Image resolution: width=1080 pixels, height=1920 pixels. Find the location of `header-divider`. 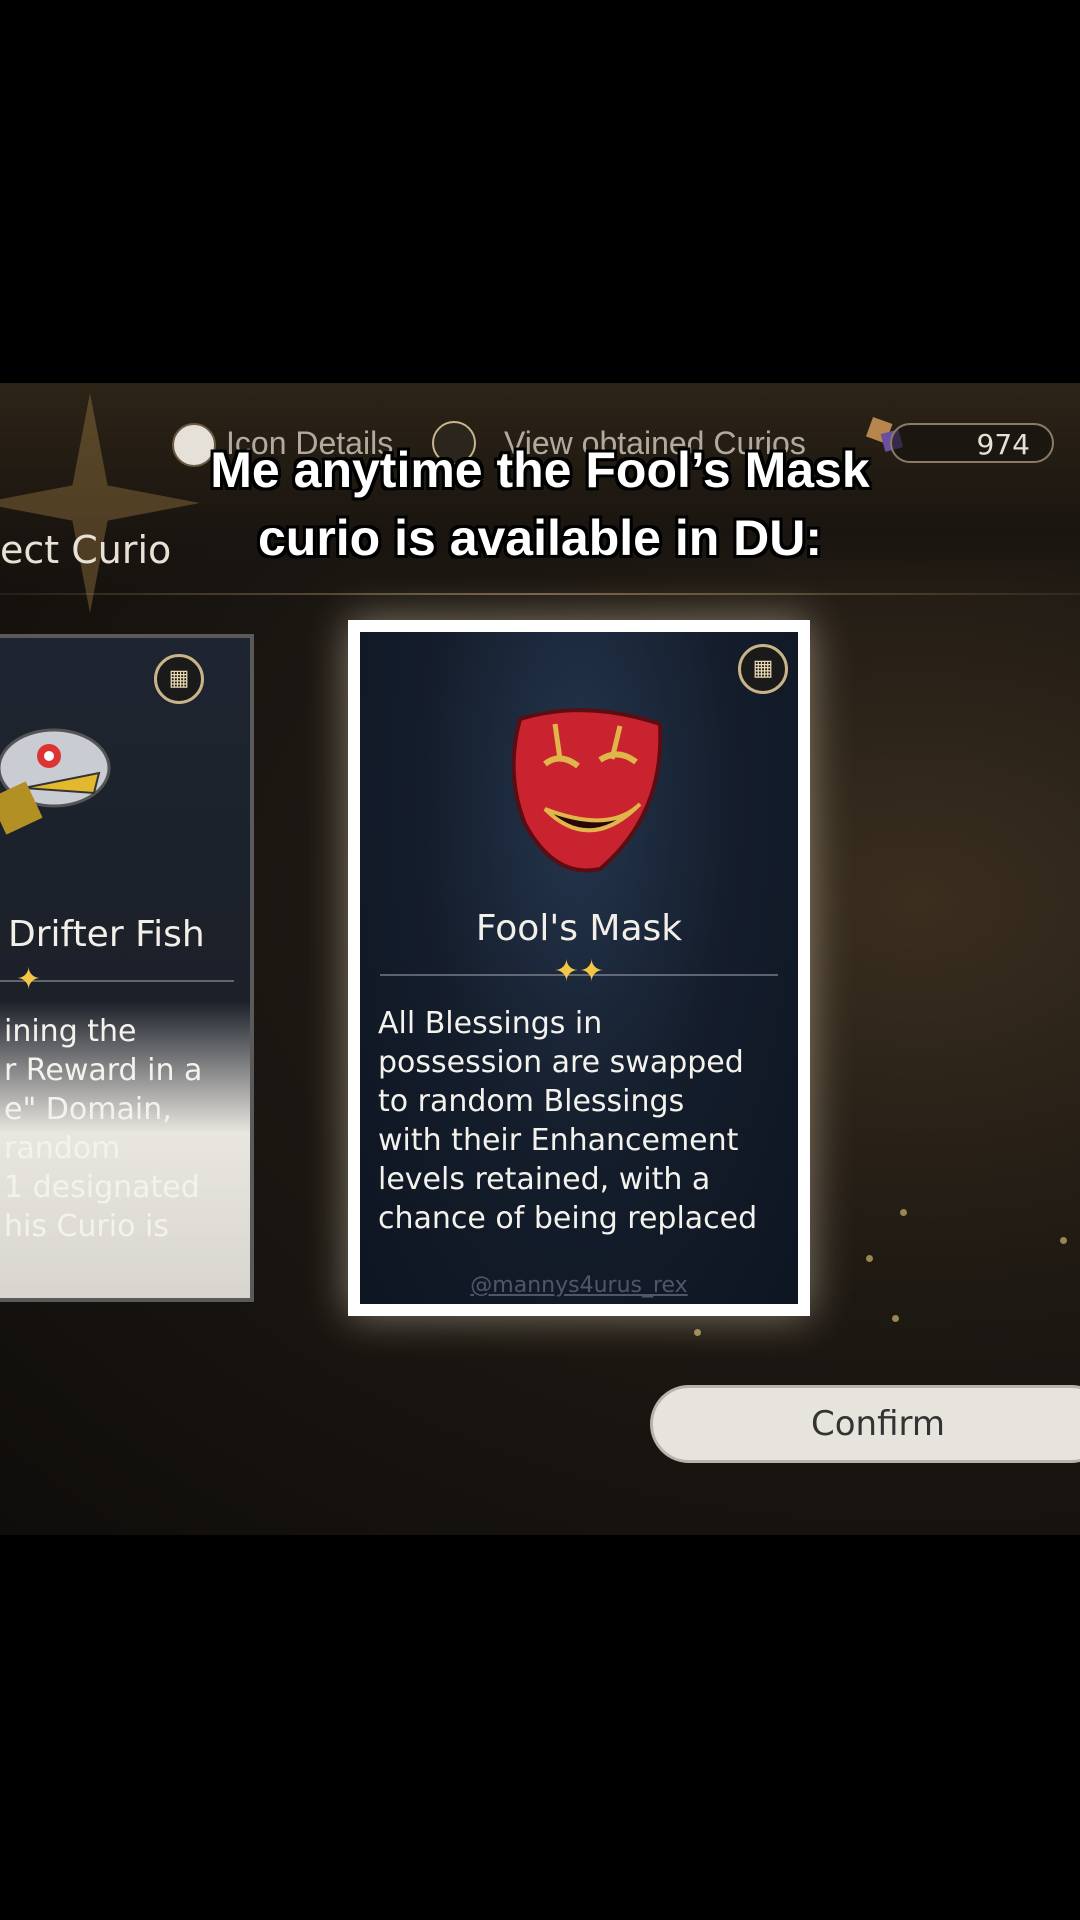

header-divider is located at coordinates (540, 594).